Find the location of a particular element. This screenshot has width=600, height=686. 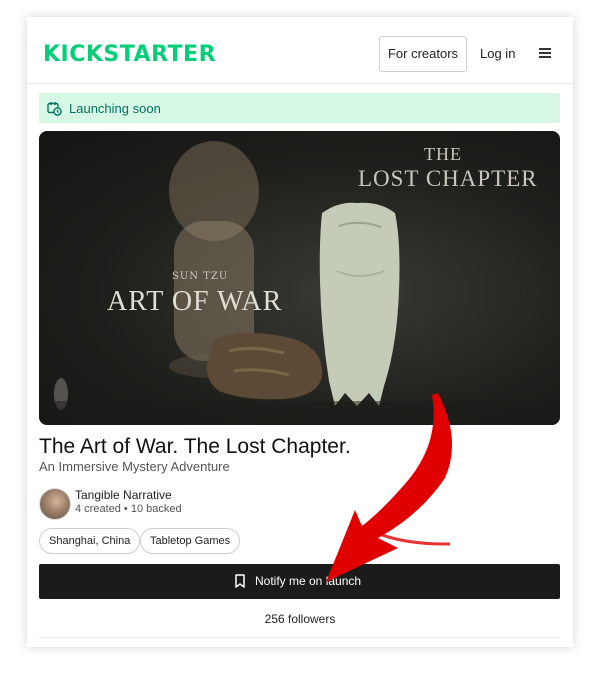

top-navigation: KICKSTARTER For creators Log in is located at coordinates (300, 50).